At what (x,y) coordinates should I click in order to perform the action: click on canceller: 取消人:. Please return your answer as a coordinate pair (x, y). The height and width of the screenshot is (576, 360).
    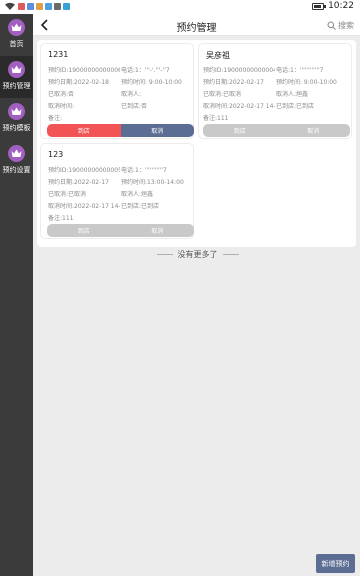
    Looking at the image, I should click on (131, 94).